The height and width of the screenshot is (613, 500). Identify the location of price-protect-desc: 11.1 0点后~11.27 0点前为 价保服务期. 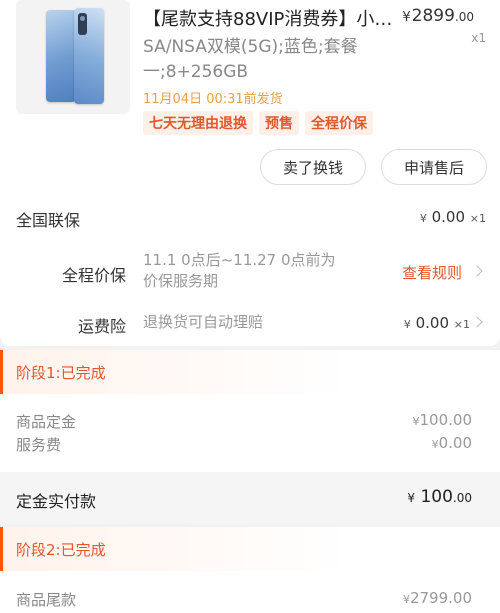
(239, 271).